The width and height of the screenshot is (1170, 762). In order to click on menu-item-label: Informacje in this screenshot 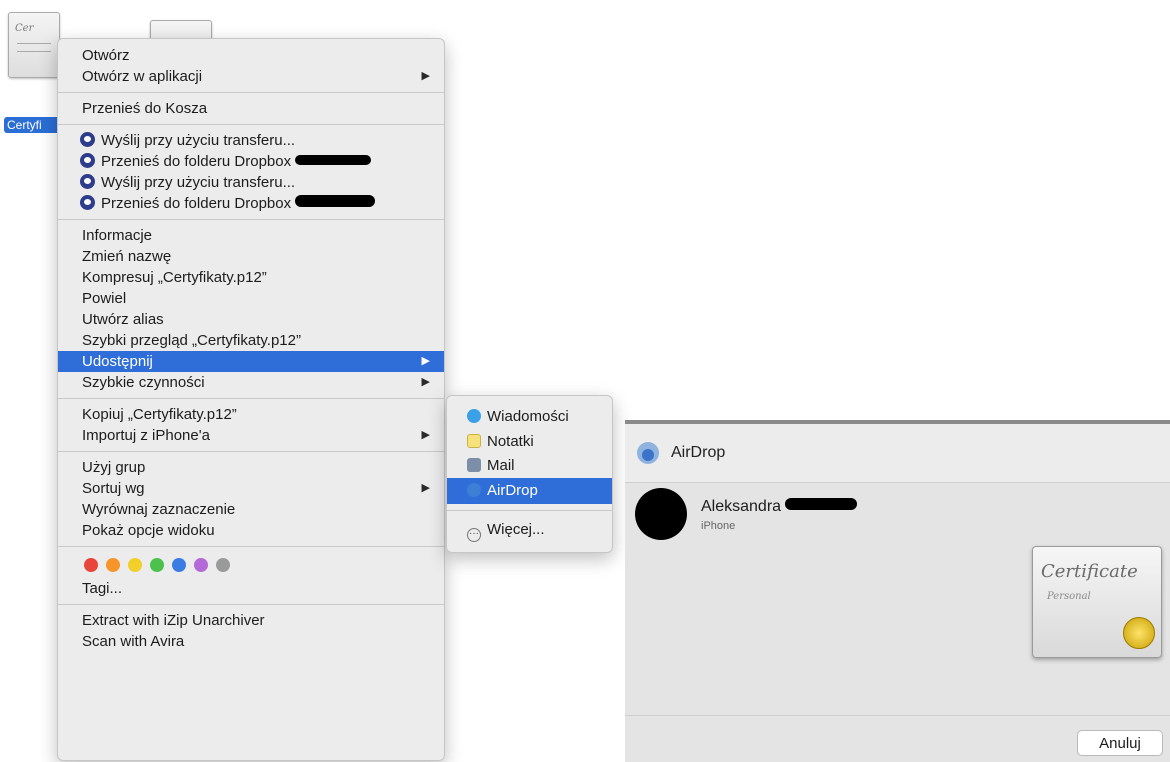, I will do `click(117, 235)`.